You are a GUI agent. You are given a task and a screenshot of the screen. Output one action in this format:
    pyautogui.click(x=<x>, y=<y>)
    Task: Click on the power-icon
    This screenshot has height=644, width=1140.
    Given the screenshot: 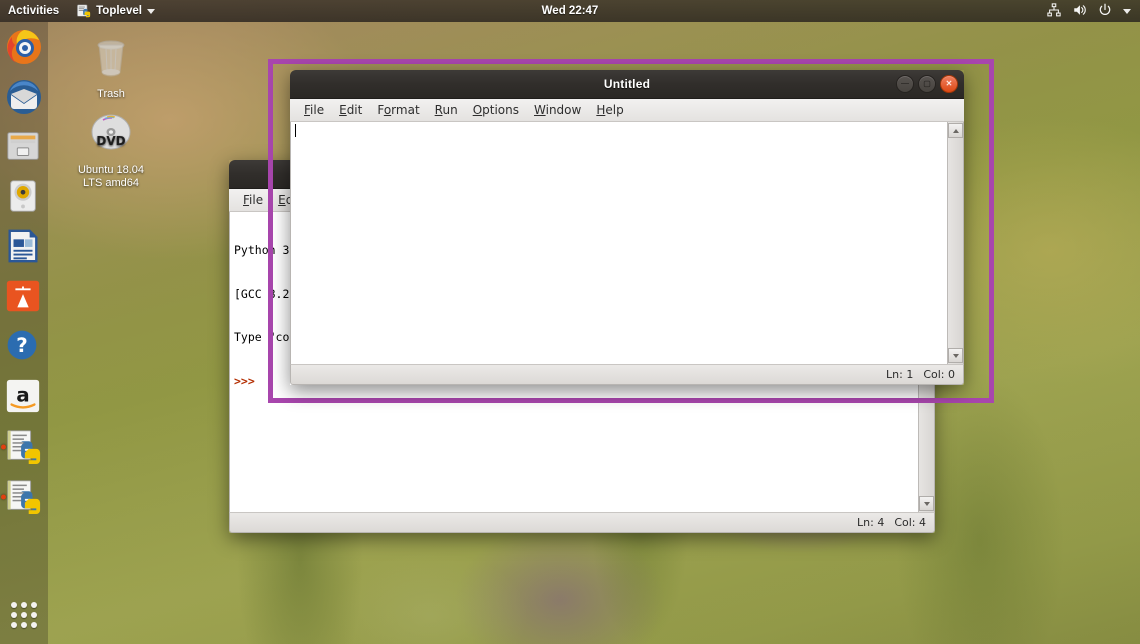 What is the action you would take?
    pyautogui.click(x=1105, y=11)
    